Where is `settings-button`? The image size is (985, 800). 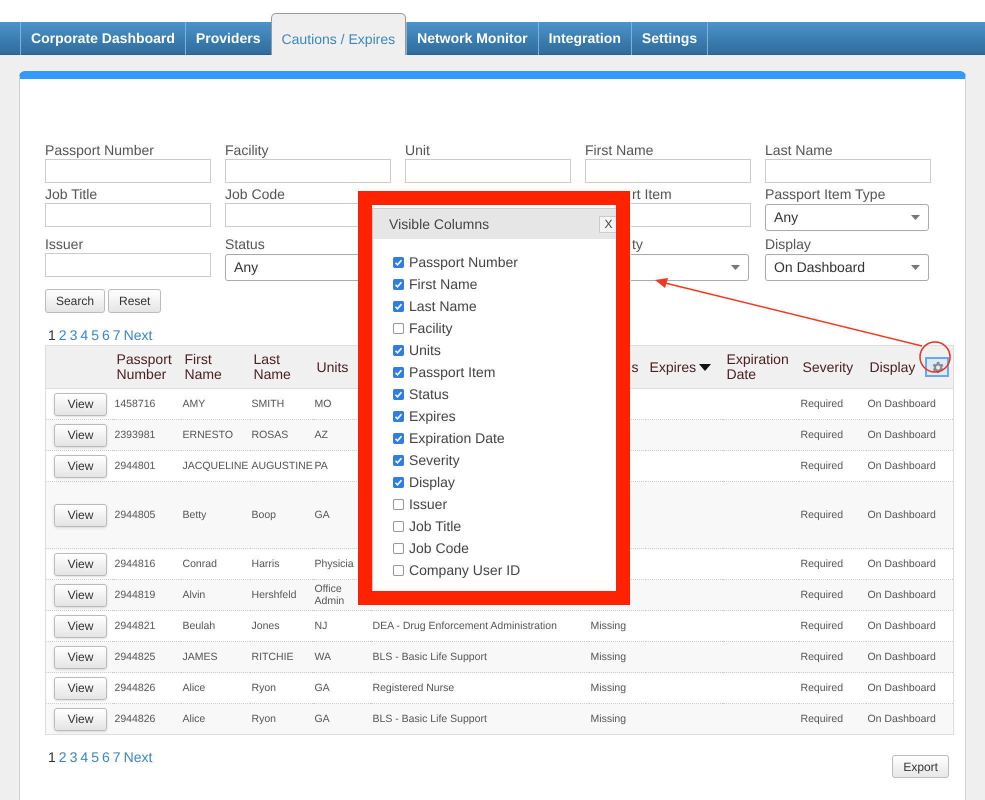
settings-button is located at coordinates (937, 367).